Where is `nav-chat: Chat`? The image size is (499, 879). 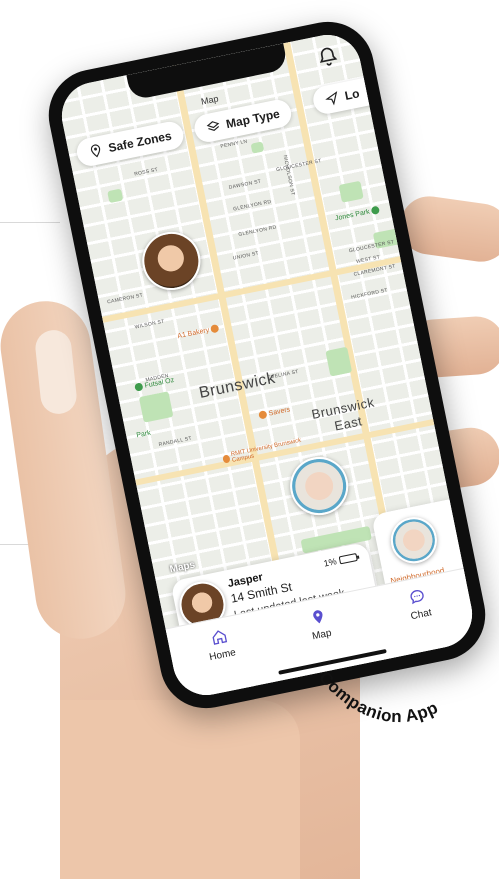 nav-chat: Chat is located at coordinates (422, 620).